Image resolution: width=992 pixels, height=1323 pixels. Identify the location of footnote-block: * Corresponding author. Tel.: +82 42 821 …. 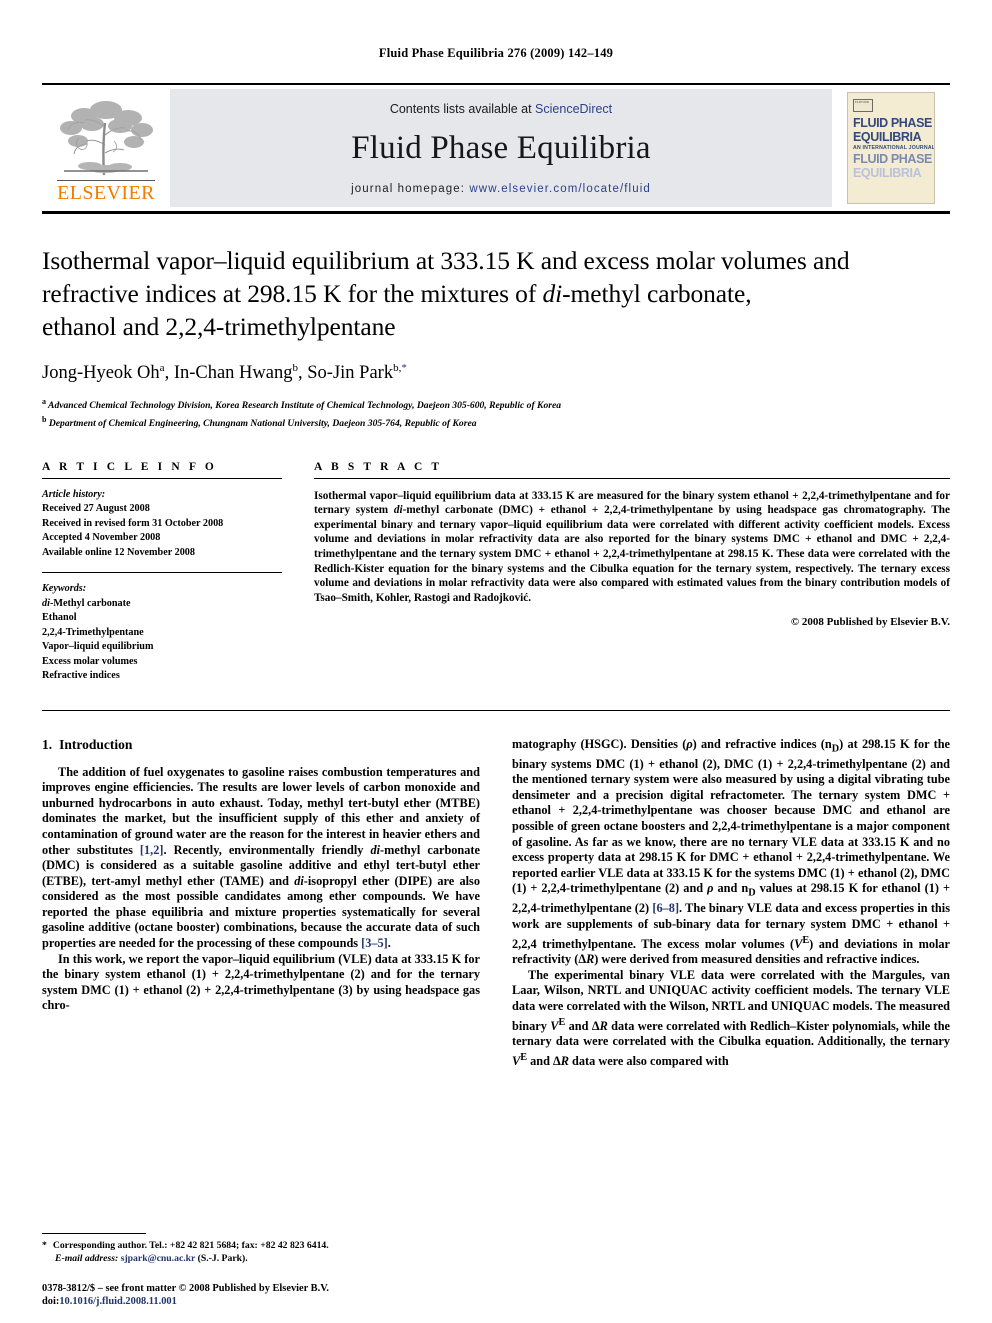
(254, 1249).